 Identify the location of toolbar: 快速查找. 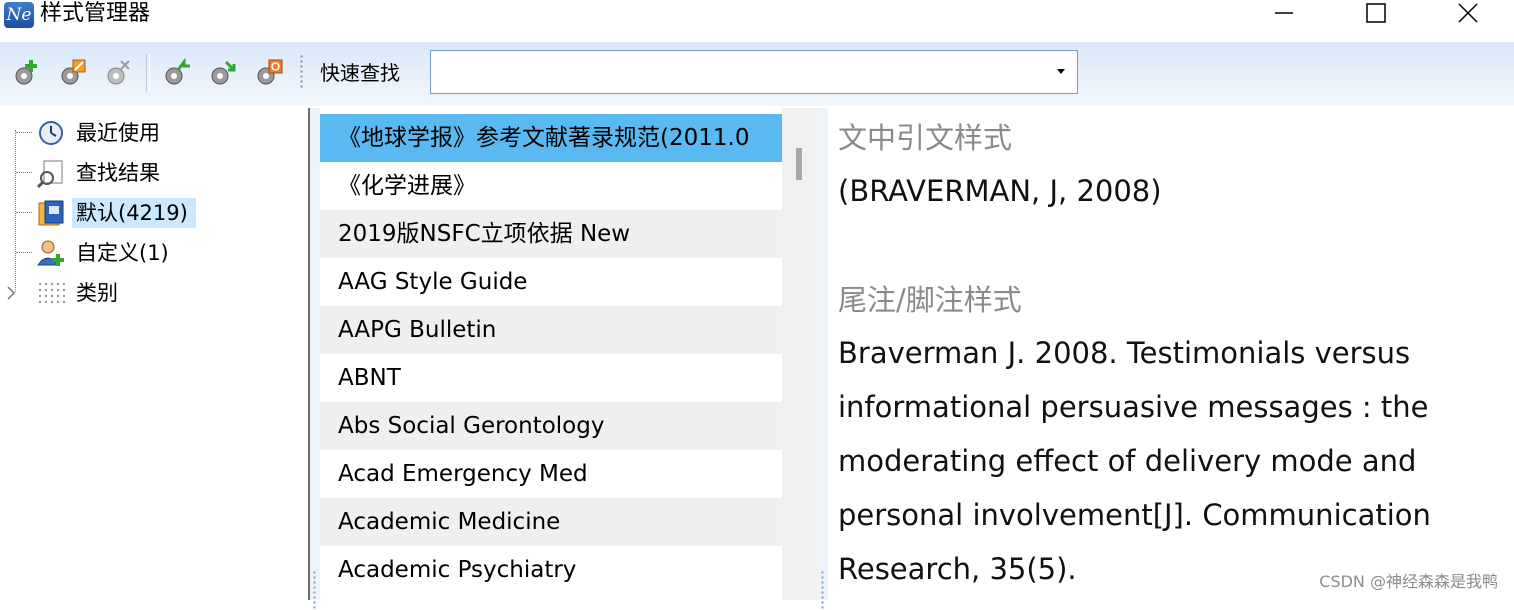
(757, 74).